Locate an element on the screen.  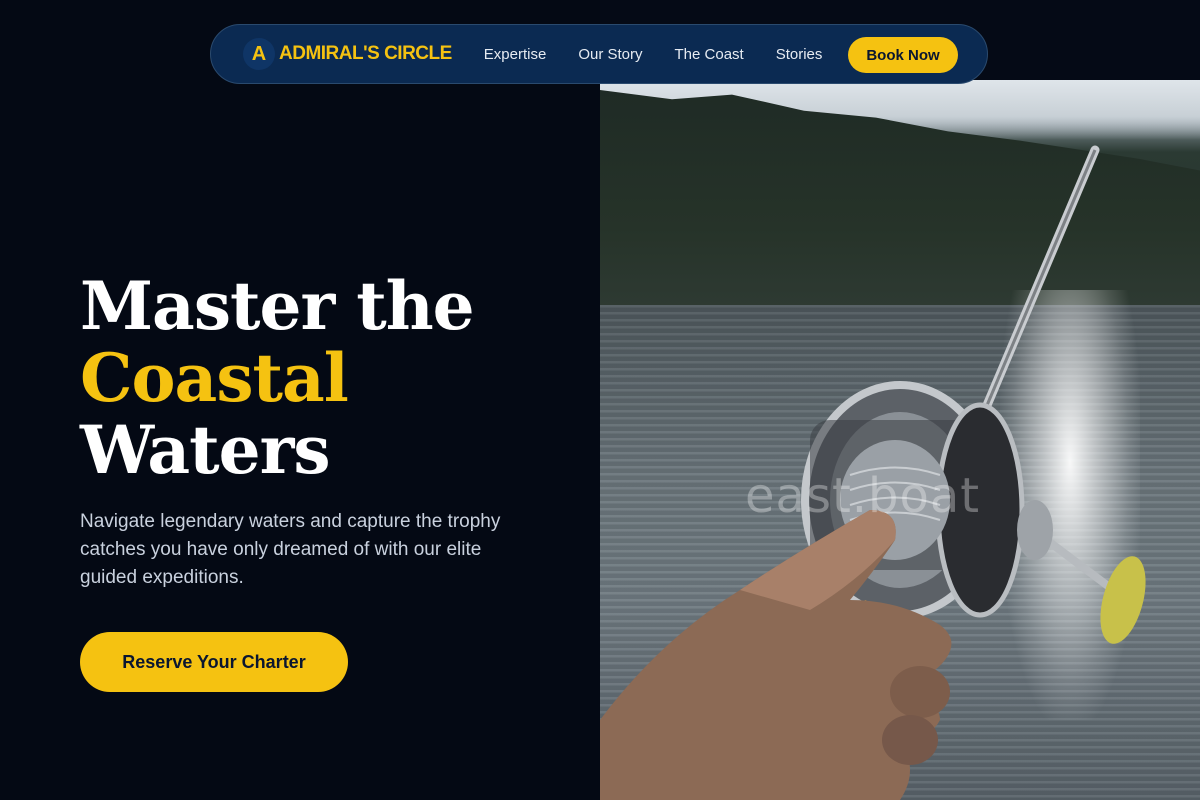
hero-title: Master the Coastal Waters is located at coordinates (277, 378).